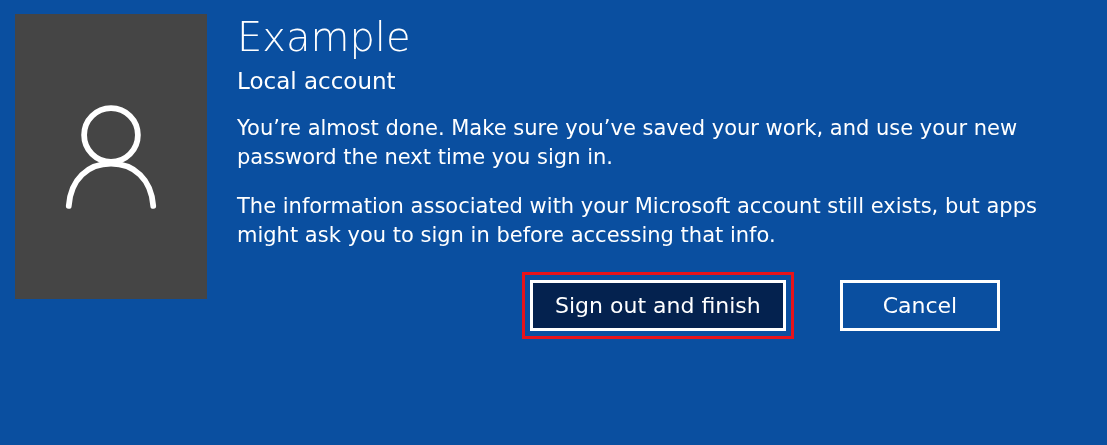  I want to click on message-text: The information associated with your Microsoft account still exists, but apps might ask you to sign in before accessing that info., so click(637, 221).